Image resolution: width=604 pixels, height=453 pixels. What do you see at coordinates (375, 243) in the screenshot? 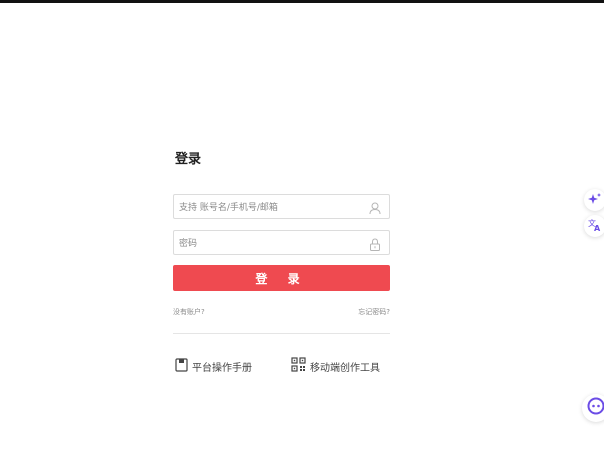
I see `lock-icon` at bounding box center [375, 243].